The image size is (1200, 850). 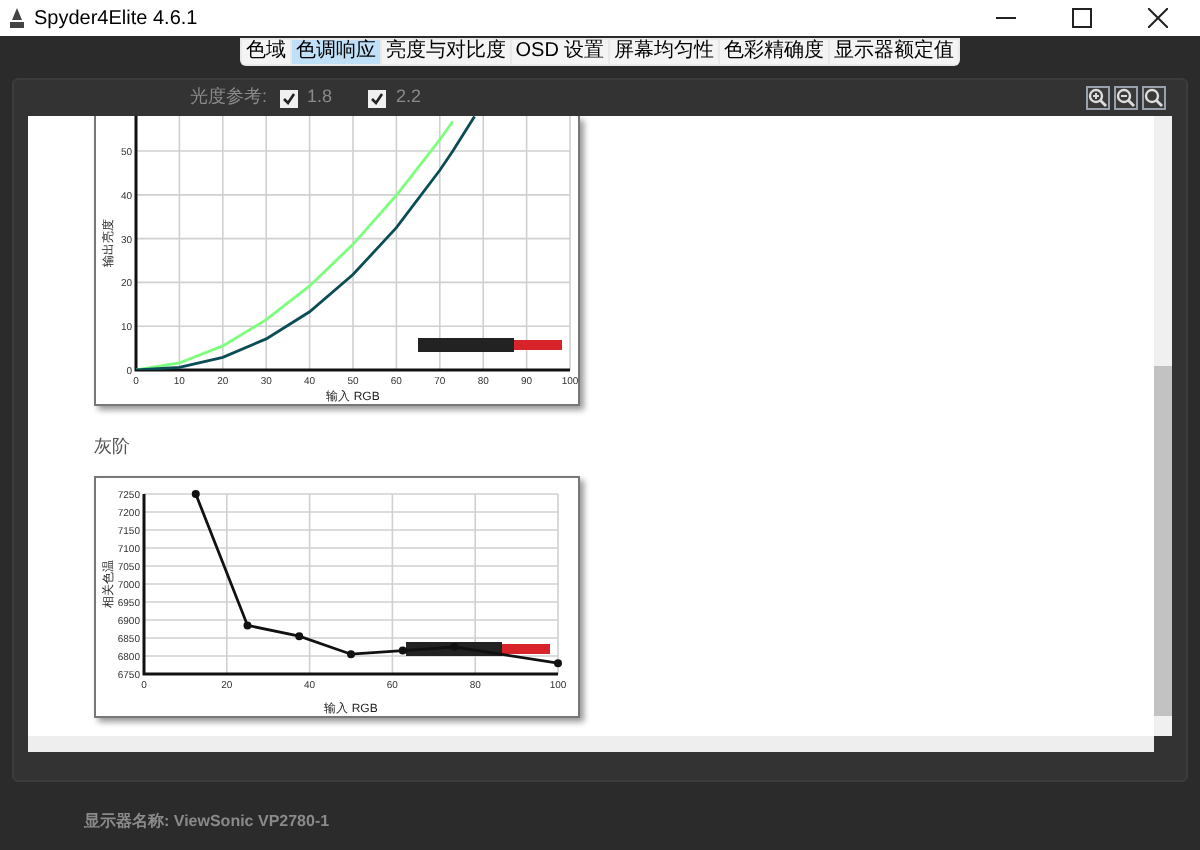 What do you see at coordinates (445, 52) in the screenshot?
I see `tab: 亮度与对比度` at bounding box center [445, 52].